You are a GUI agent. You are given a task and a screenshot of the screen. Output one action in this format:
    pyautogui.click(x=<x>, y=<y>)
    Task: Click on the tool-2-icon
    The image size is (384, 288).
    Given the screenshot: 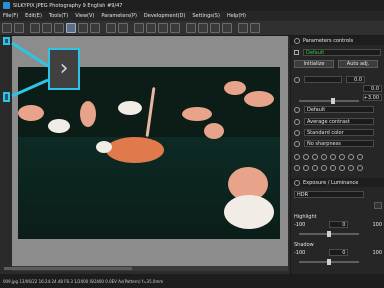 What is the action you would take?
    pyautogui.click(x=306, y=157)
    